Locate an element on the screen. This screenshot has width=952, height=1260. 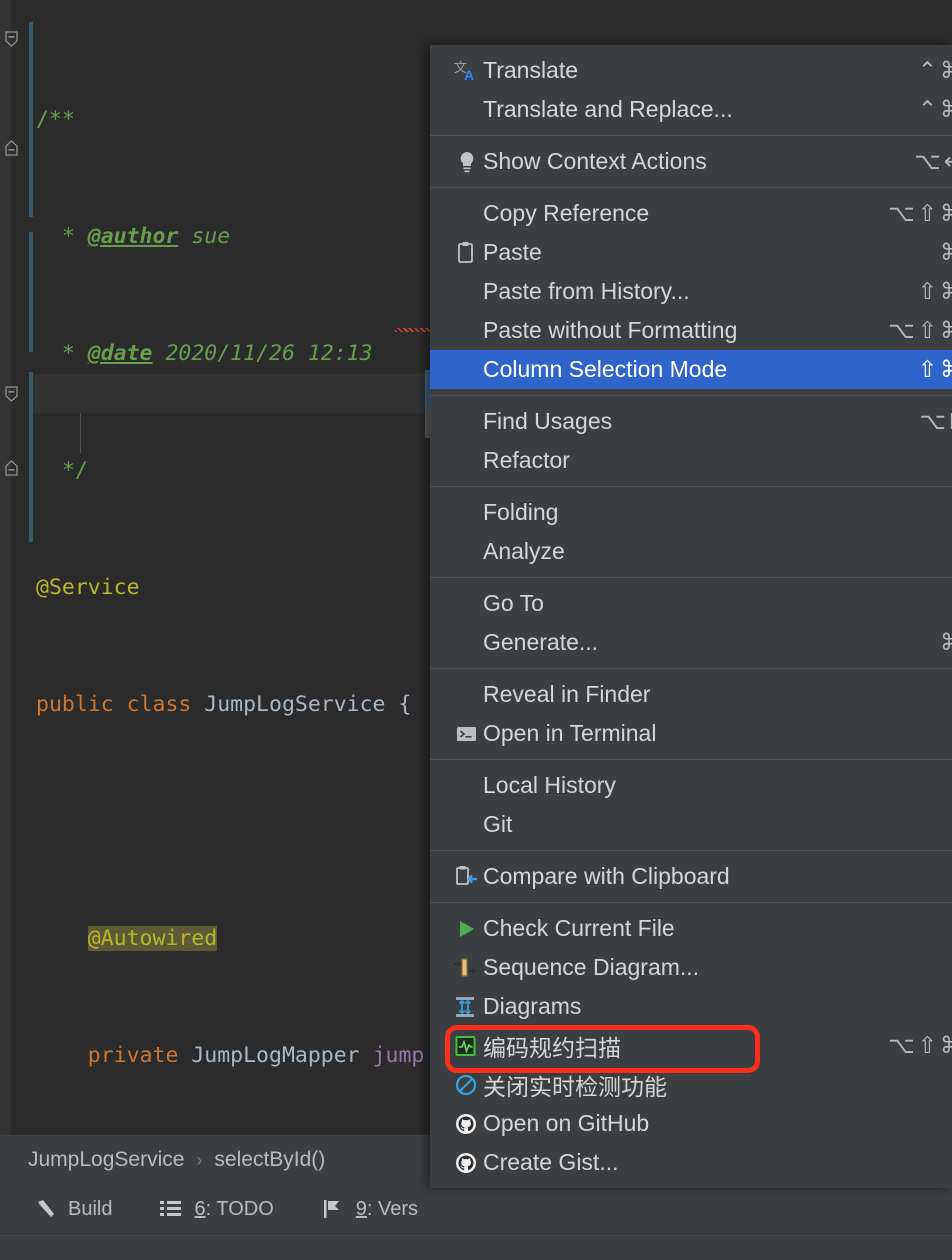
menu-item-go-to: Go To is located at coordinates (691, 603).